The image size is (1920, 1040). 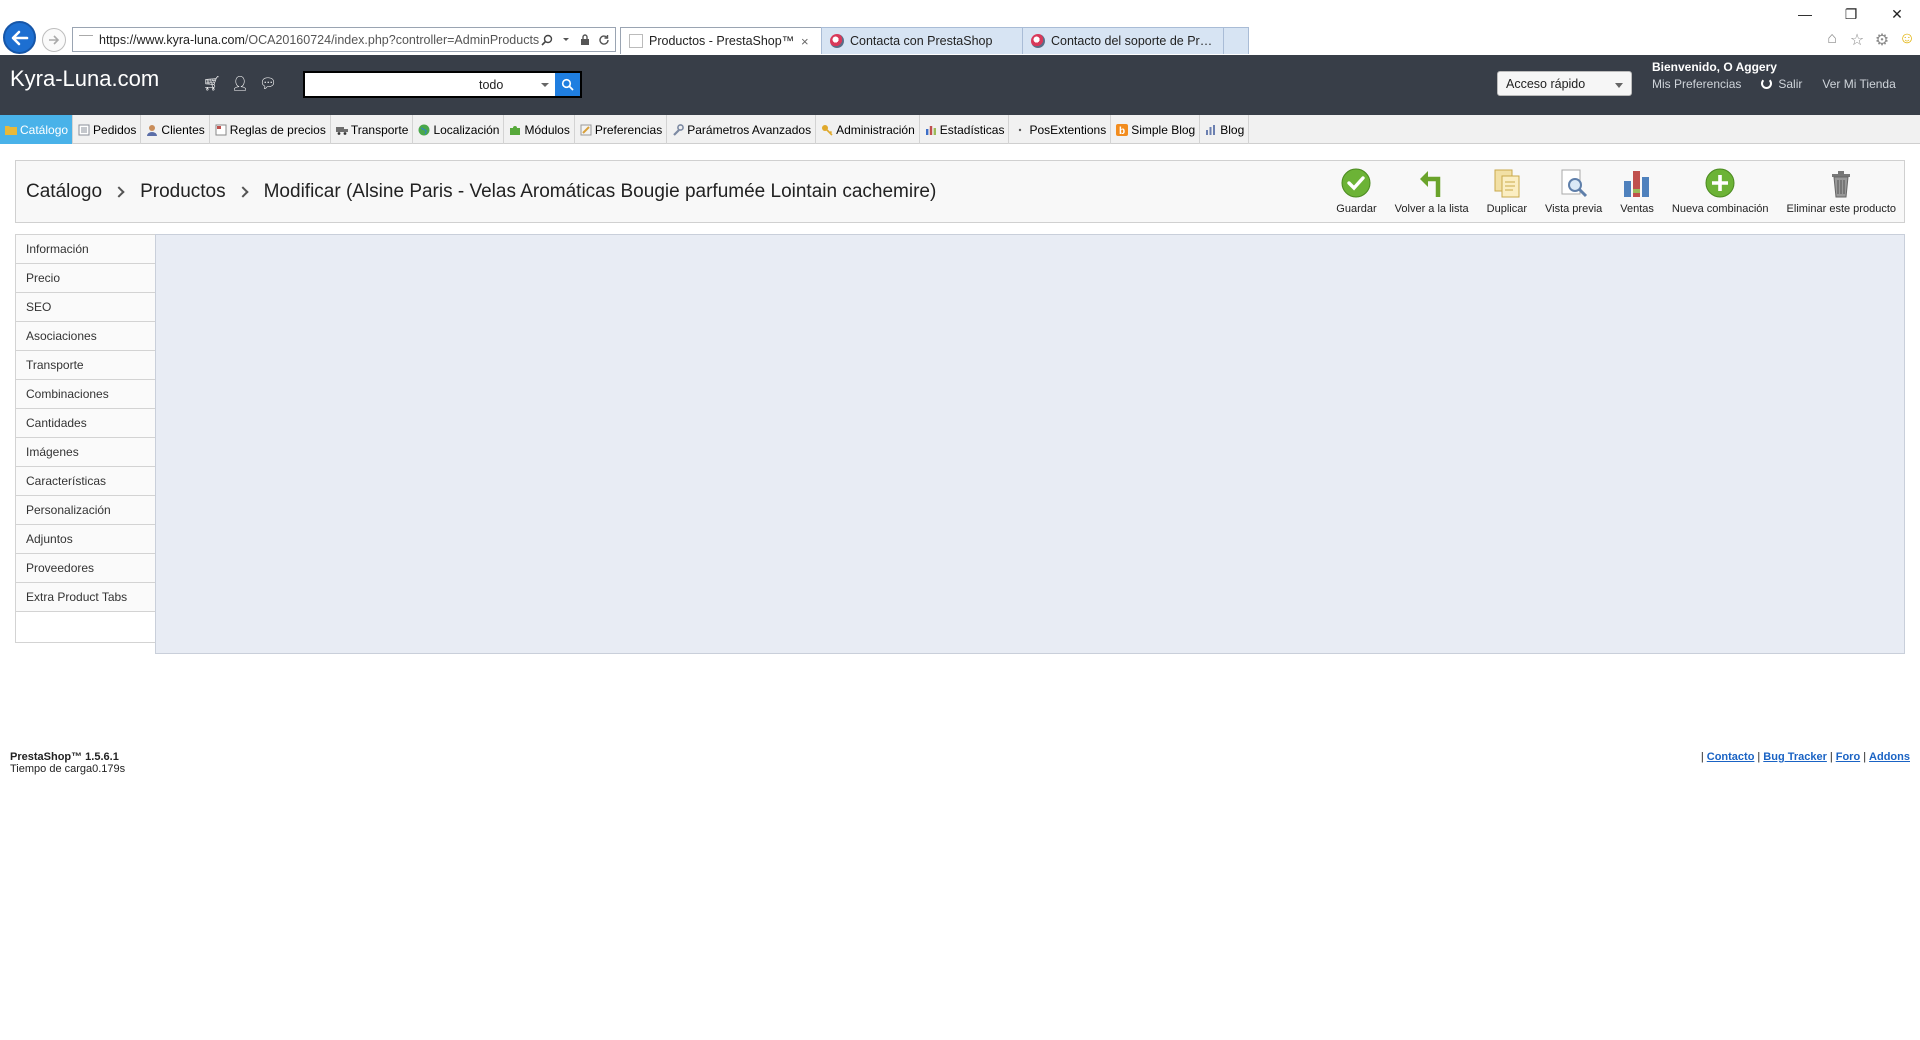 I want to click on footer-link-contacto: Contacto, so click(x=1731, y=757).